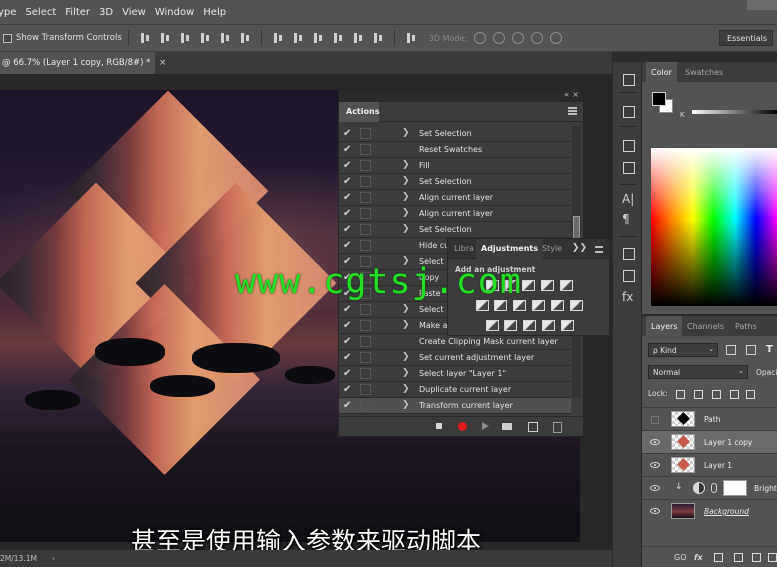 The width and height of the screenshot is (777, 567). I want to click on layer-name: Layer 1 copy, so click(728, 442).